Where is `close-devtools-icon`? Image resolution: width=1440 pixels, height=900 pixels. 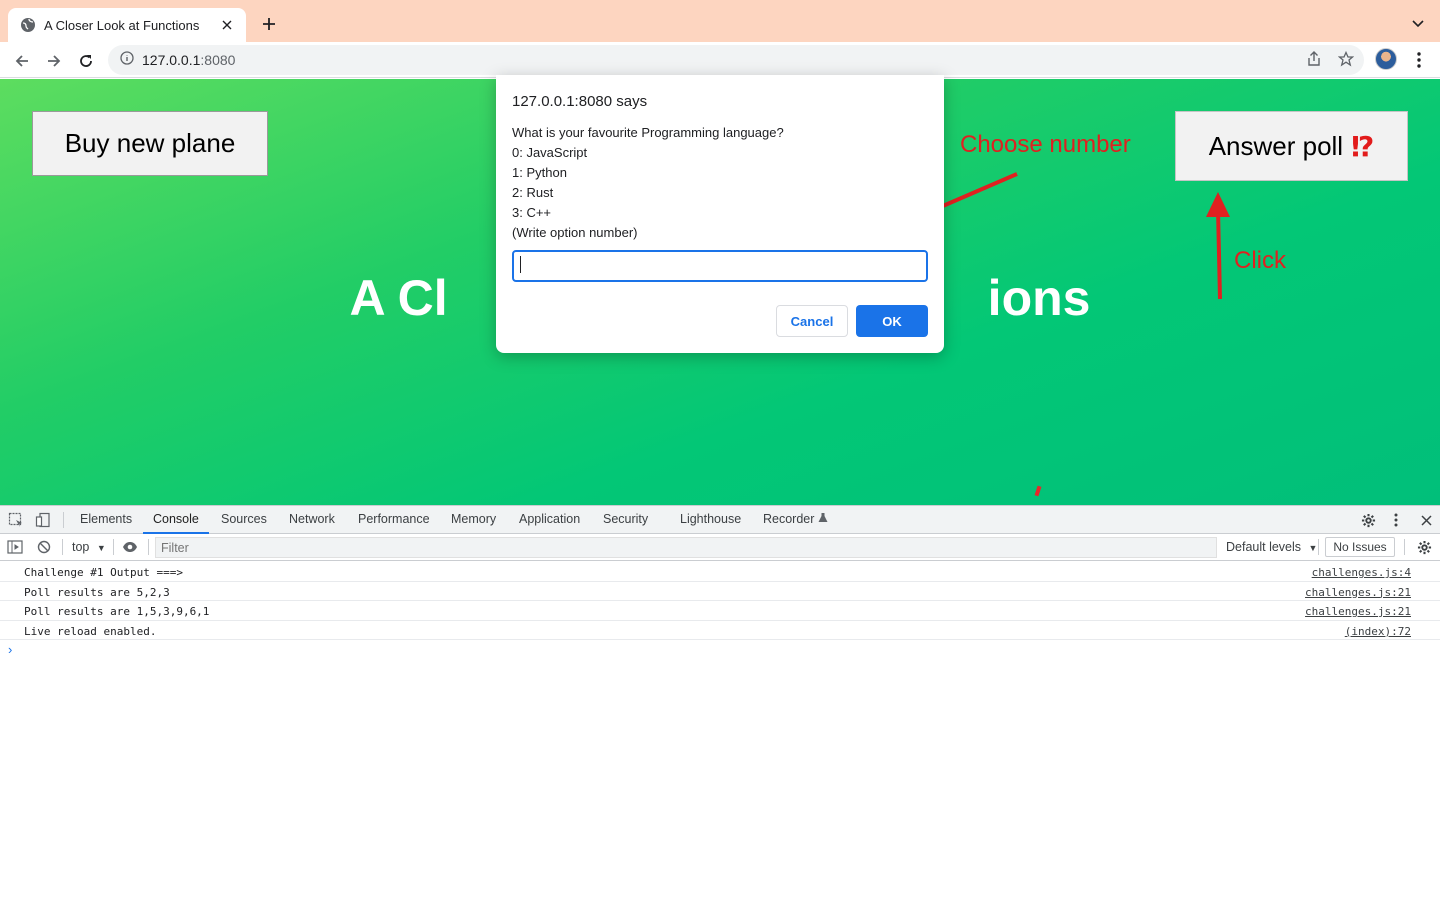
close-devtools-icon is located at coordinates (1426, 520).